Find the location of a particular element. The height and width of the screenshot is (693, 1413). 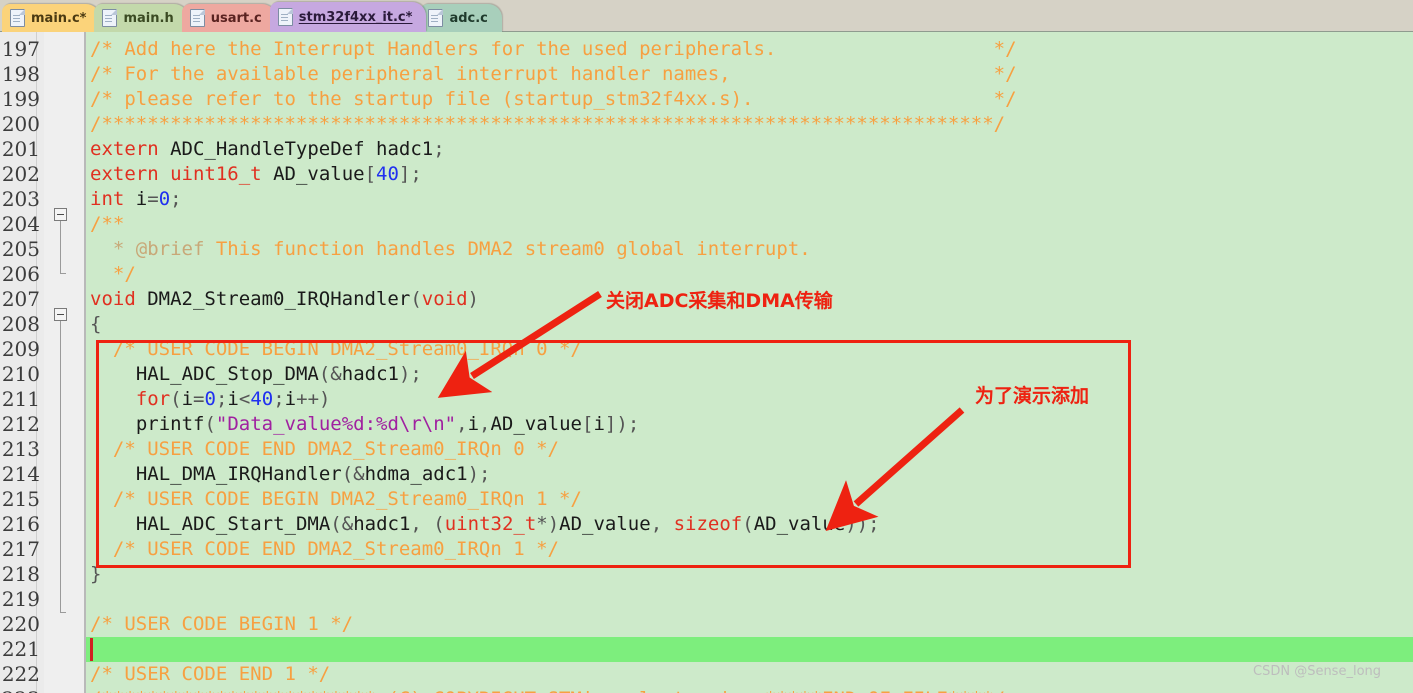

editor-tab-bar: main.c* main.h usart.c stm32f4xx_it.c* adc.c is located at coordinates (706, 16).